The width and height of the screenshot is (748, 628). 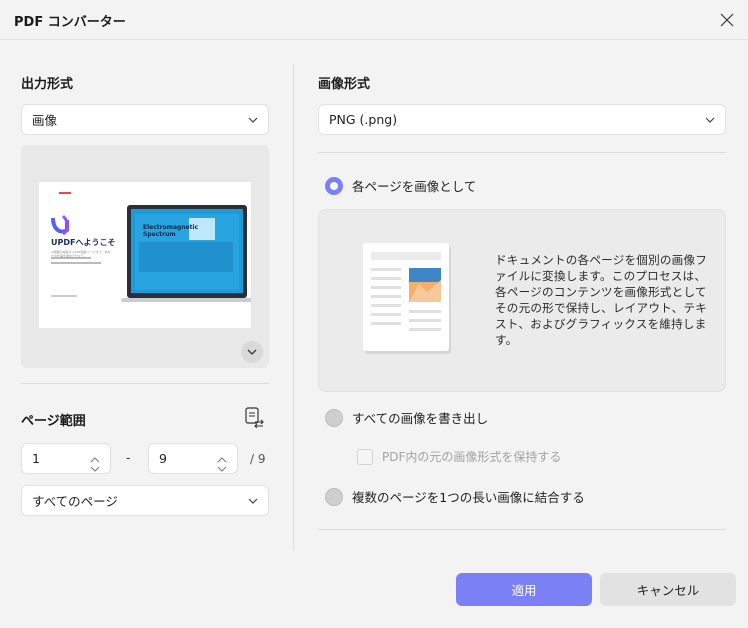 What do you see at coordinates (420, 418) in the screenshot?
I see `option-label: すべての画像を書き出し` at bounding box center [420, 418].